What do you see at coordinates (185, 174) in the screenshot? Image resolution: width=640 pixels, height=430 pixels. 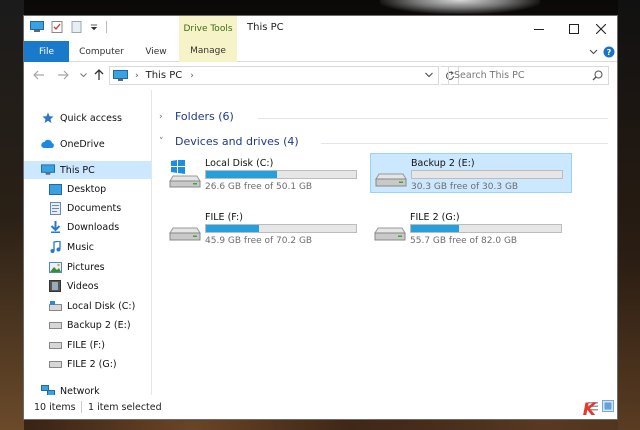 I see `windows-drive-icon` at bounding box center [185, 174].